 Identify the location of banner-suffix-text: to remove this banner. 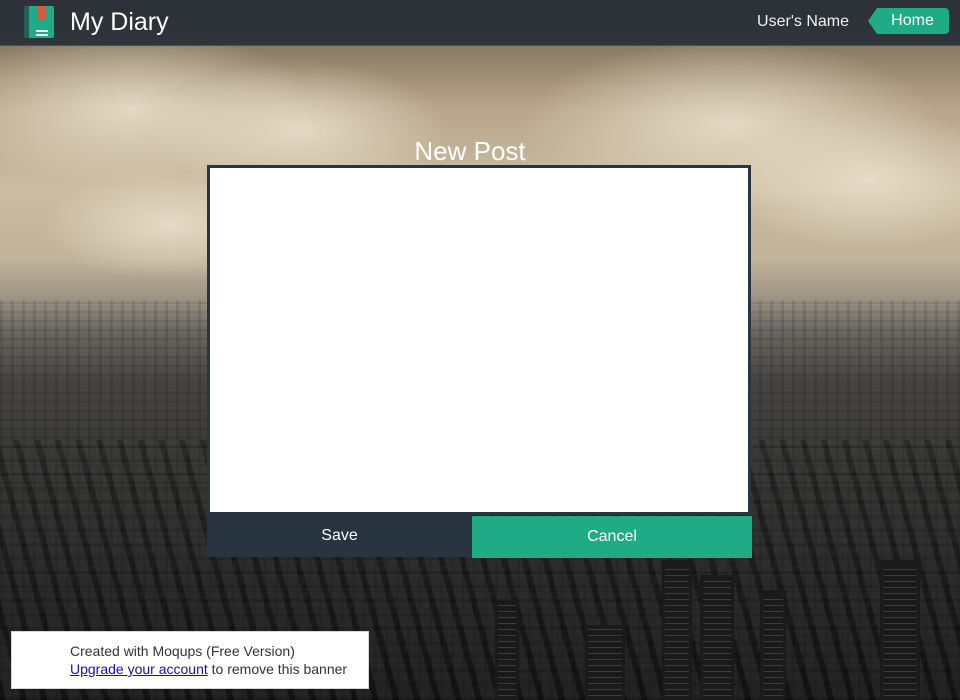
(277, 669).